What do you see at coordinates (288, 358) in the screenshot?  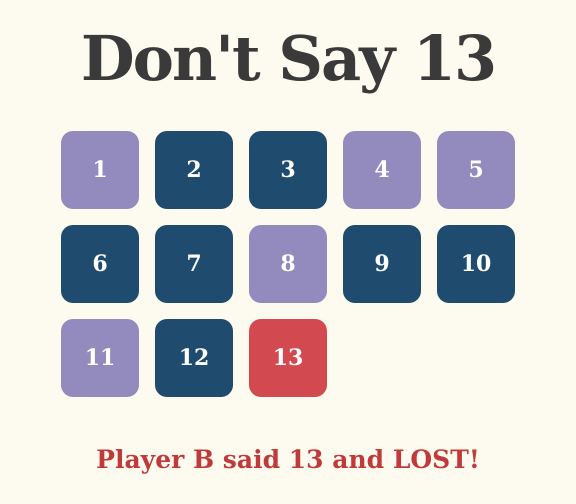 I see `number-tile-13: 13` at bounding box center [288, 358].